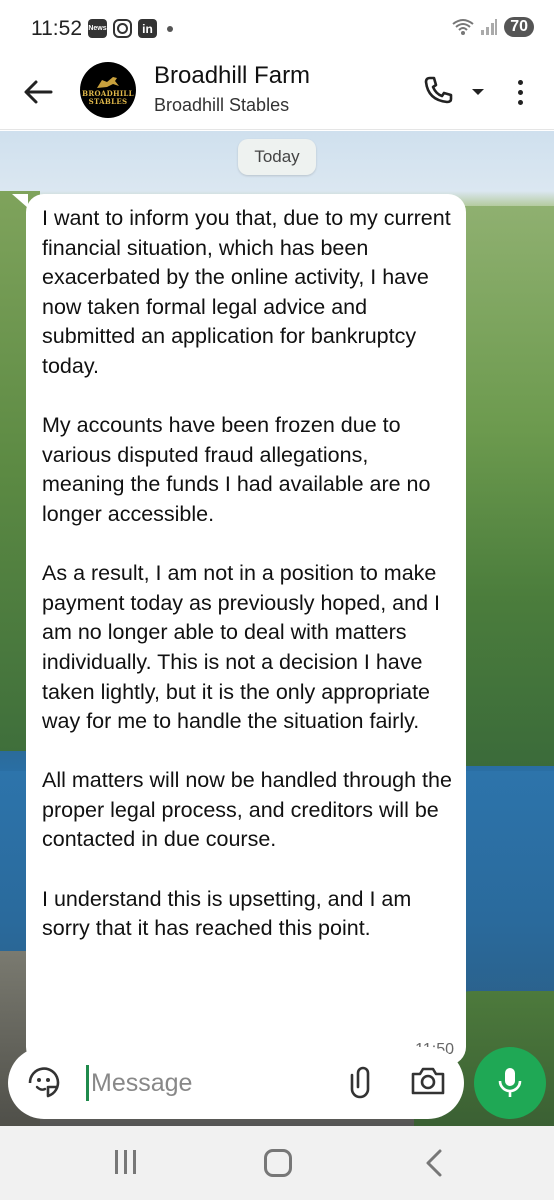 This screenshot has width=554, height=1200. Describe the element at coordinates (108, 82) in the screenshot. I see `horse-logo-icon` at that location.